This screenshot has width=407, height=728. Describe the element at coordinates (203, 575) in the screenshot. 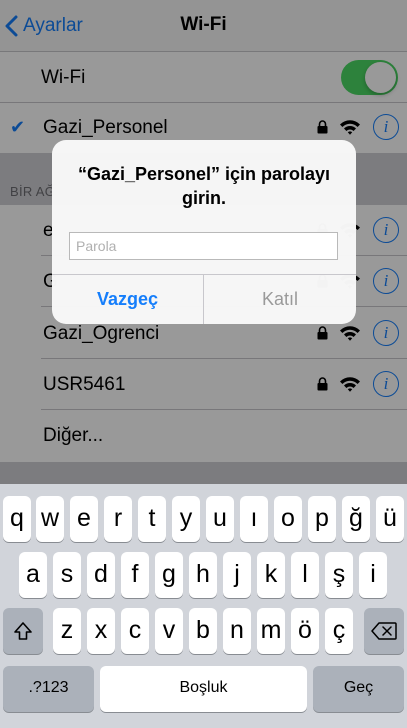

I see `key-h: h` at that location.